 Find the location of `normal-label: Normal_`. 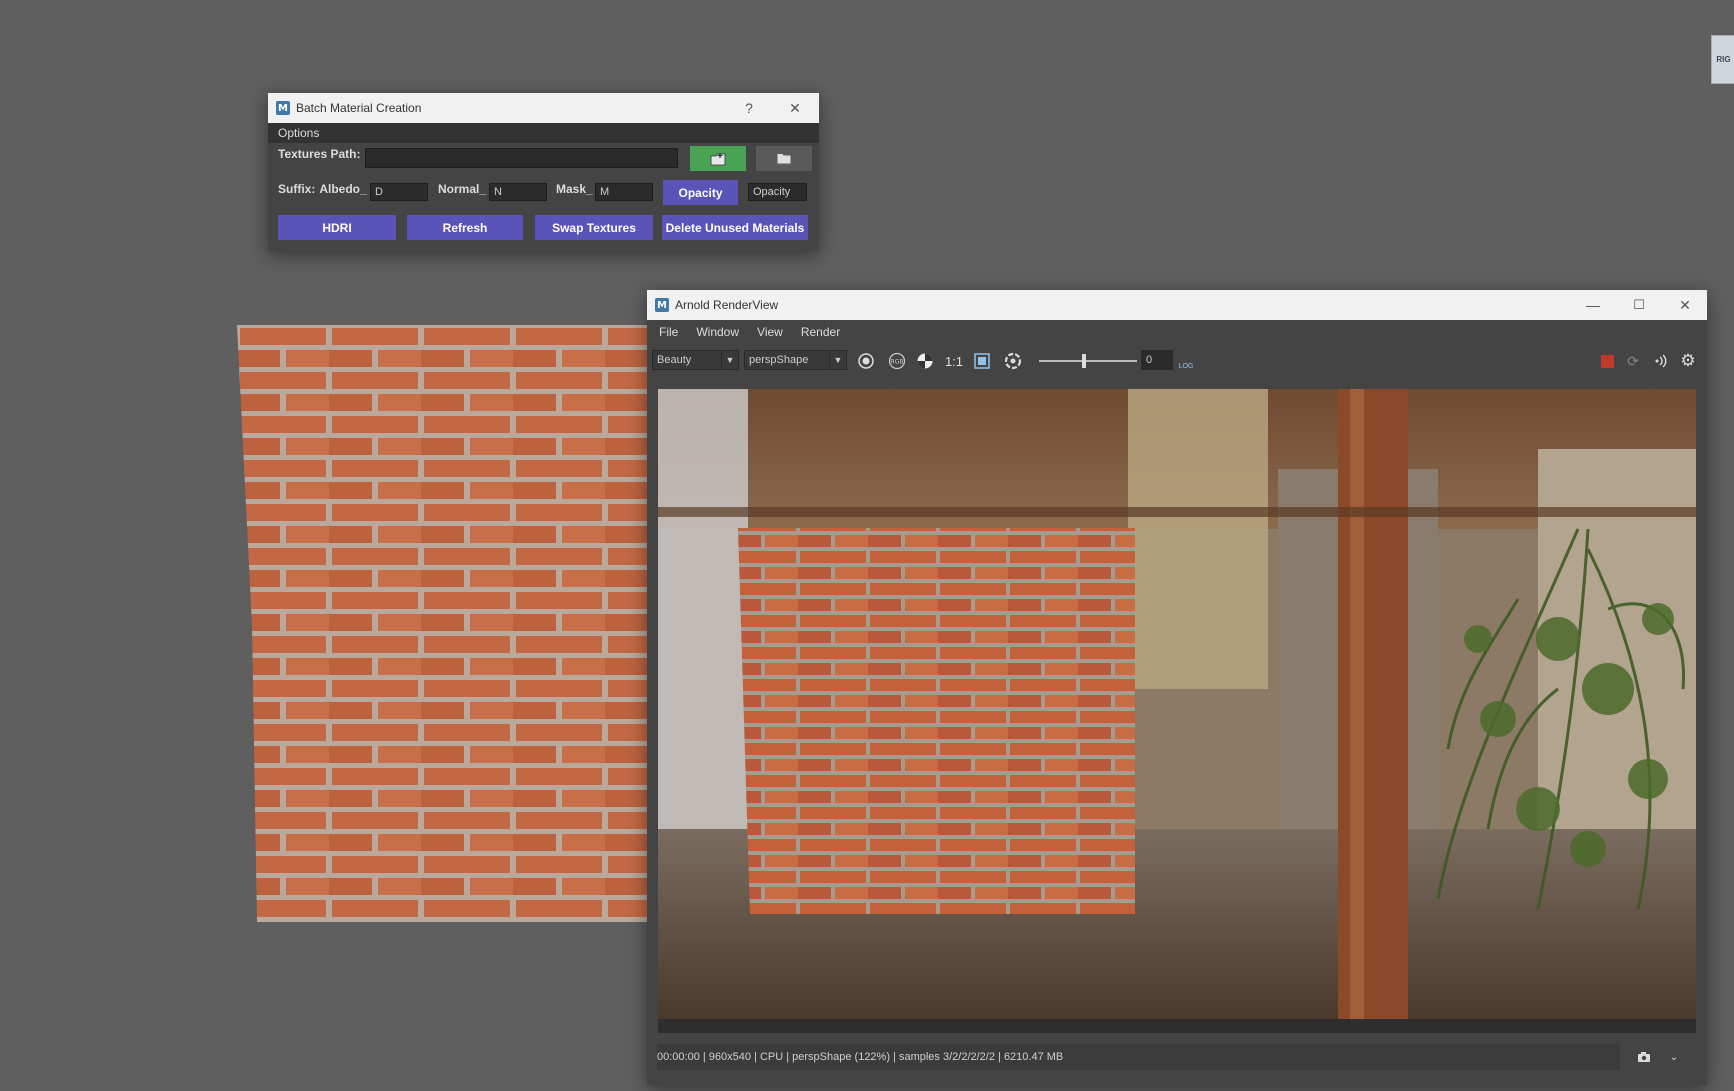

normal-label: Normal_ is located at coordinates (462, 189).